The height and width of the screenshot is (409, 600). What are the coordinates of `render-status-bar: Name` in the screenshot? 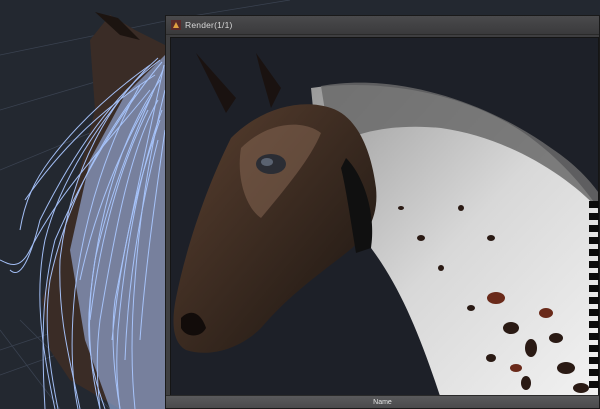 It's located at (382, 401).